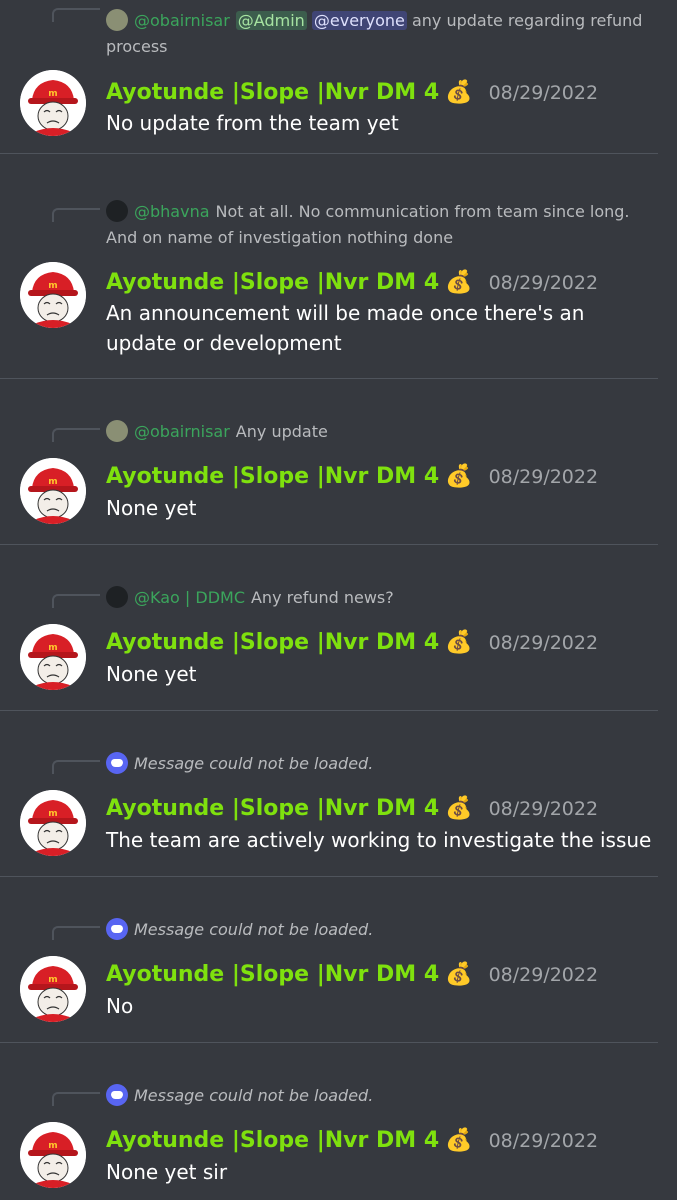 Image resolution: width=677 pixels, height=1200 pixels. Describe the element at coordinates (172, 211) in the screenshot. I see `reply-username: @bhavna` at that location.